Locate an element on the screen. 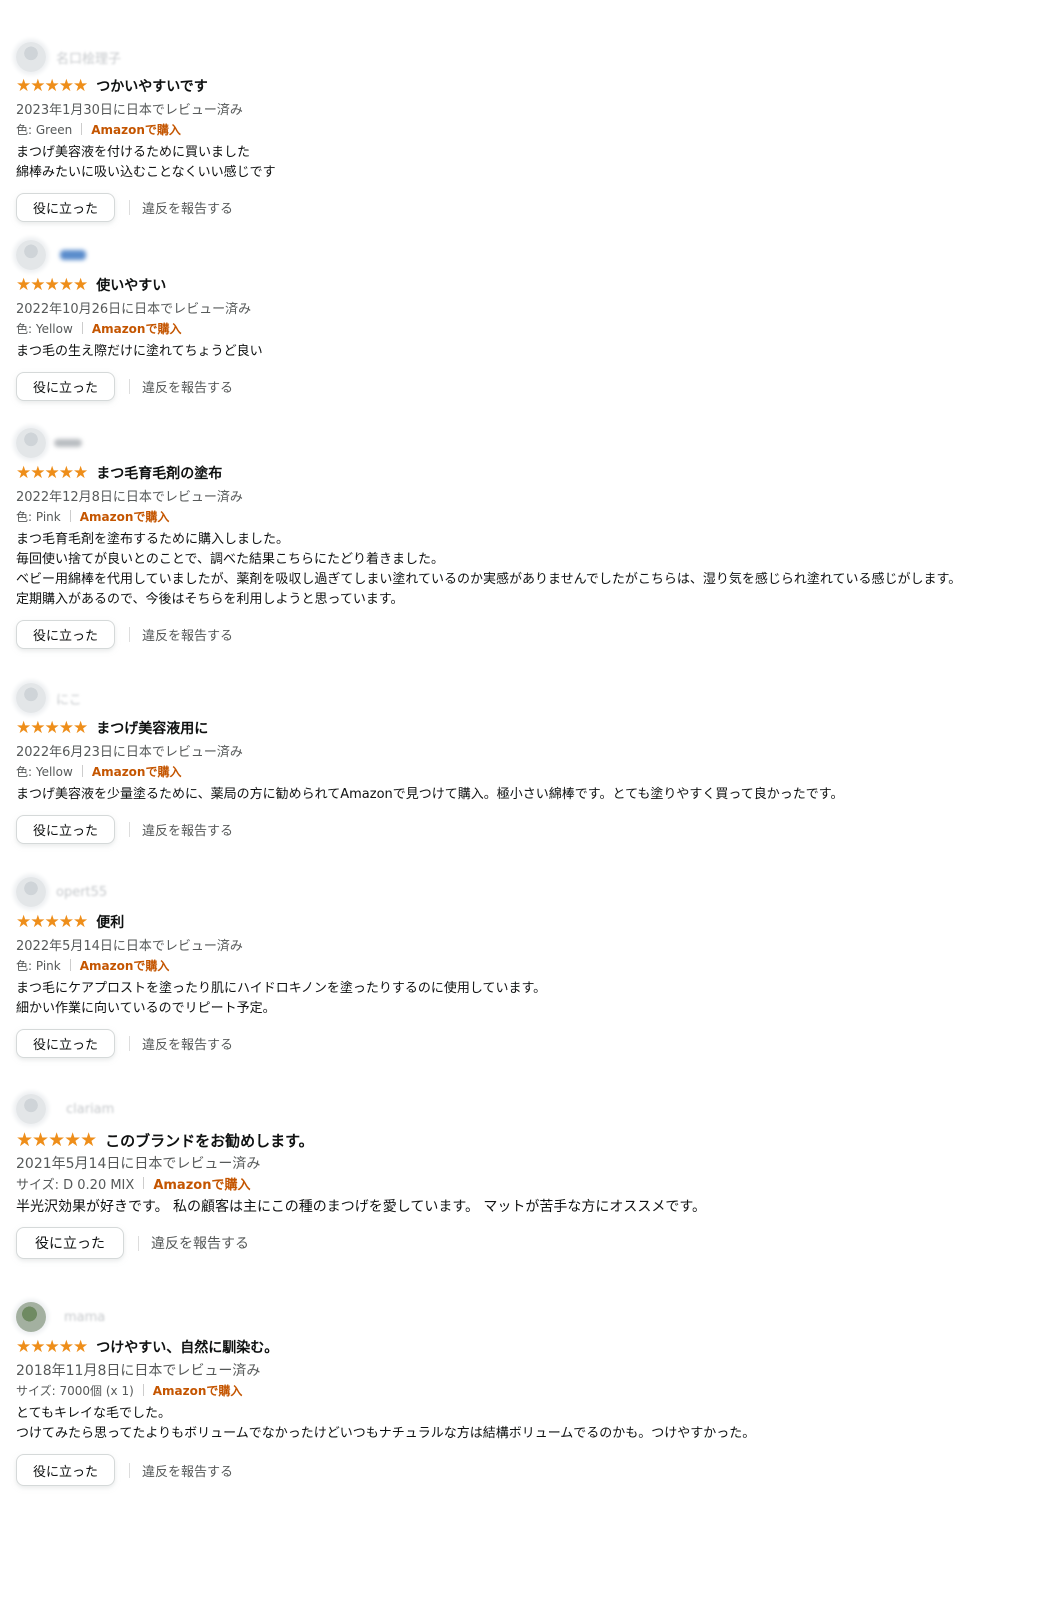 This screenshot has width=1059, height=1600. review-text-line: まつ毛育毛剤を塗布するために購入しました。 is located at coordinates (153, 539).